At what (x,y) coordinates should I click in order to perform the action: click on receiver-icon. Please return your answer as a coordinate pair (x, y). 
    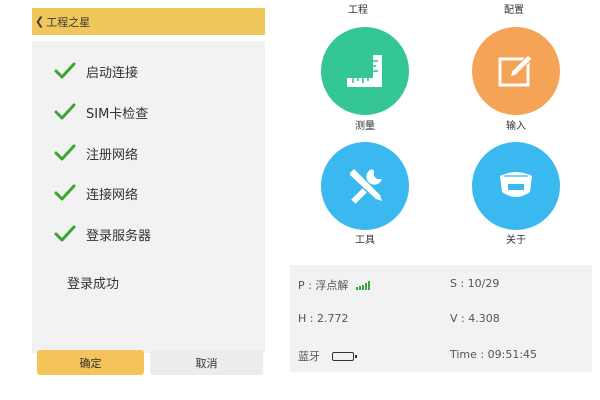
    Looking at the image, I should click on (516, 184).